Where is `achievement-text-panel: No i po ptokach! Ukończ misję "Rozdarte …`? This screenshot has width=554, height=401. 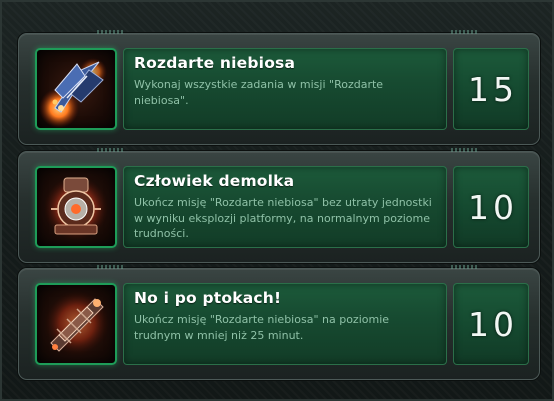 achievement-text-panel: No i po ptokach! Ukończ misję "Rozdarte … is located at coordinates (285, 324).